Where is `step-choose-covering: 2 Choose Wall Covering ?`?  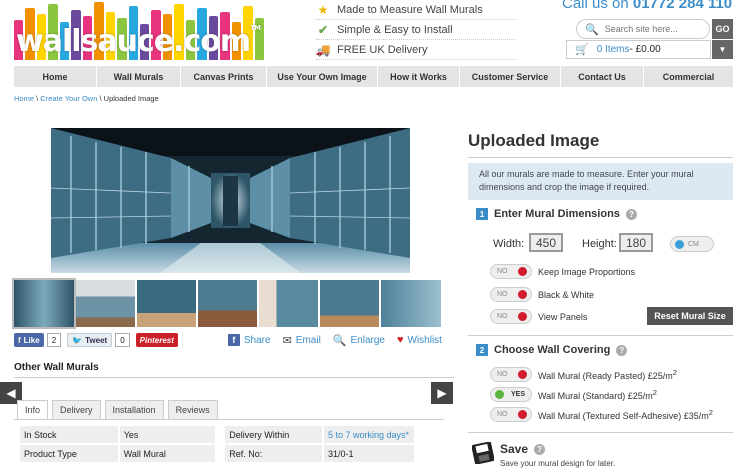
step-choose-covering: 2 Choose Wall Covering ? is located at coordinates (552, 350).